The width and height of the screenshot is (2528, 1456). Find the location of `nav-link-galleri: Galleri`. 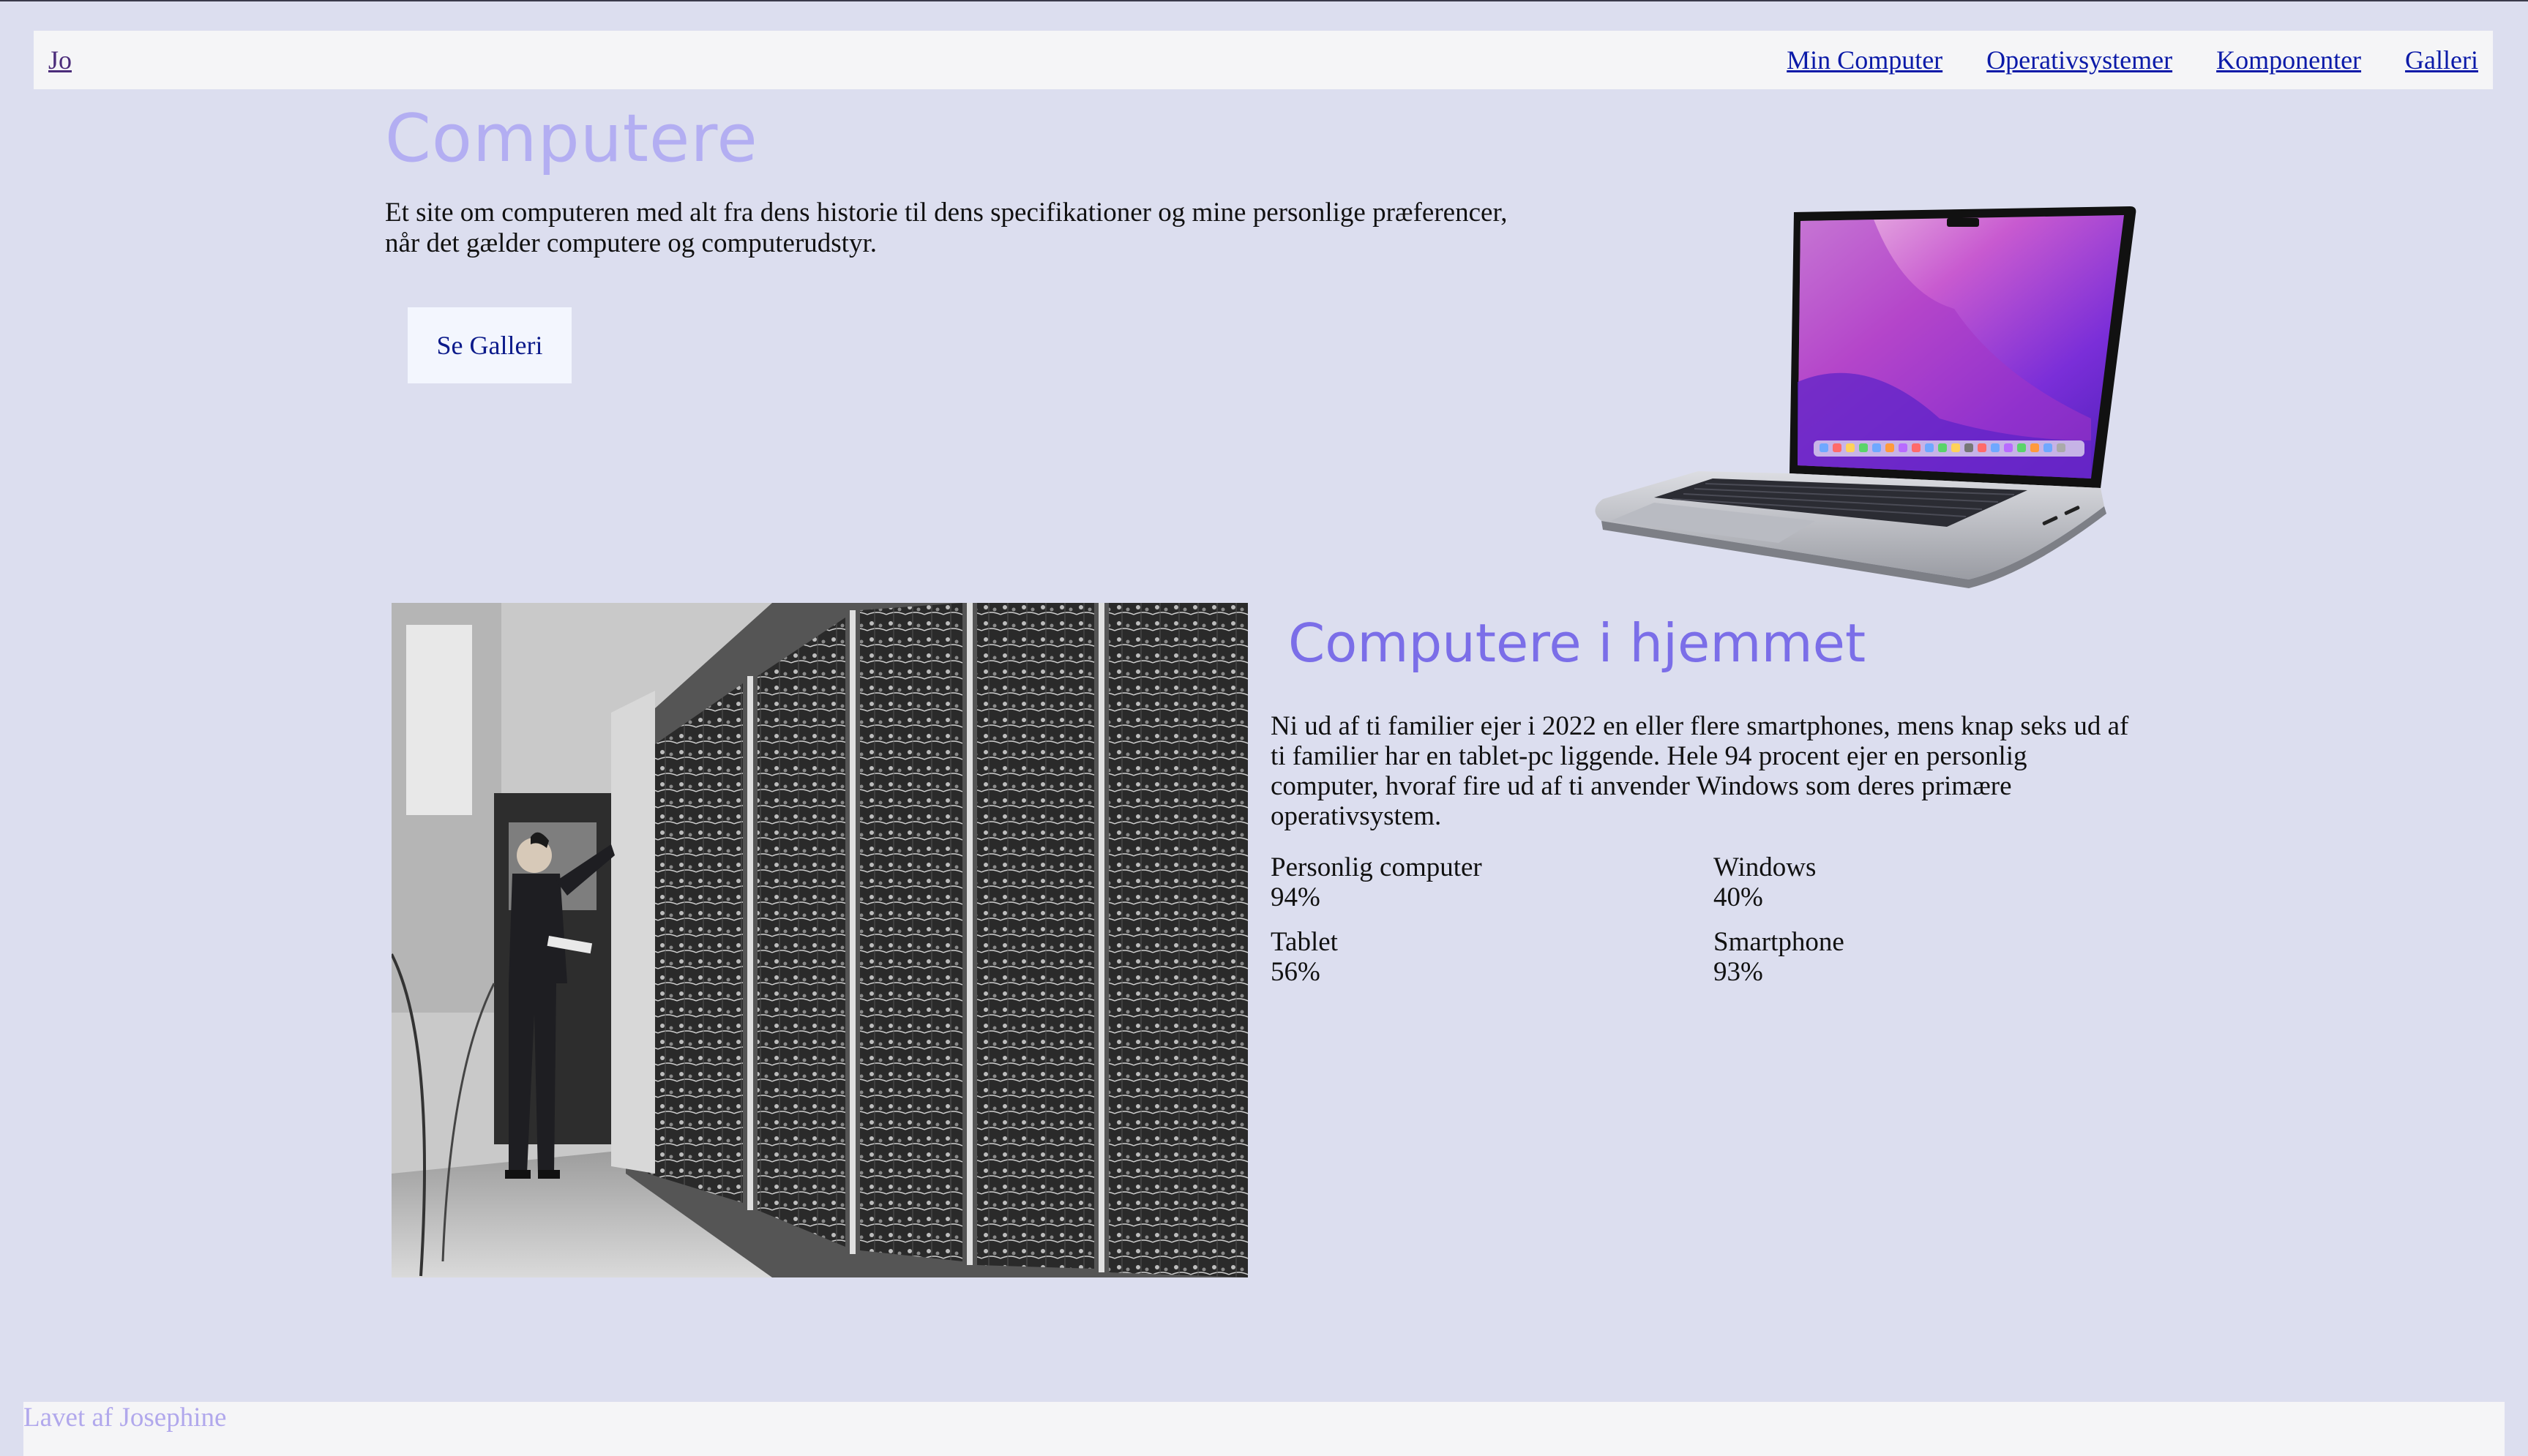

nav-link-galleri: Galleri is located at coordinates (2441, 60).